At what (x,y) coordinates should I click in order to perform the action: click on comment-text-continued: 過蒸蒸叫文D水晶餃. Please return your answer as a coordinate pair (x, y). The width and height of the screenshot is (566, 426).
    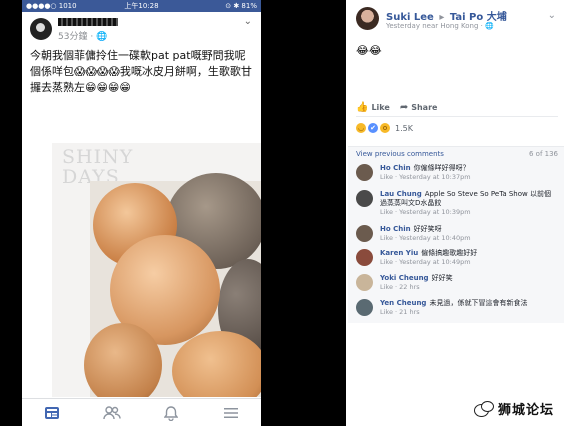
    Looking at the image, I should click on (411, 203).